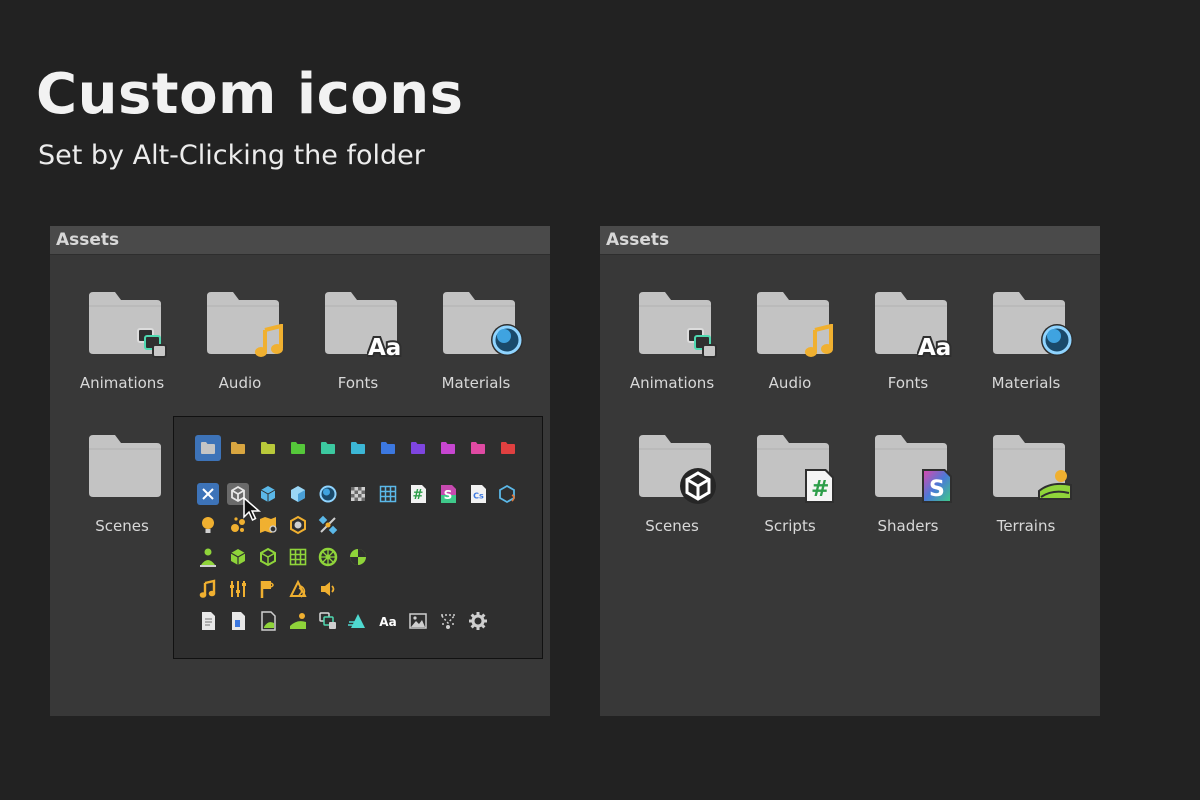 The image size is (1200, 800). Describe the element at coordinates (358, 557) in the screenshot. I see `physics-material-icon` at that location.